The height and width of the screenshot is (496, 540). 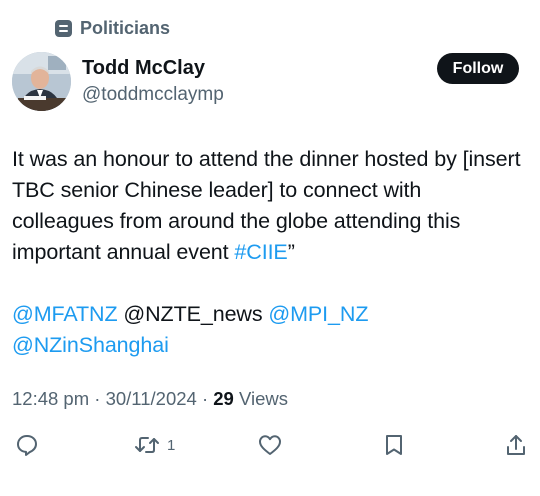 I want to click on reply-icon, so click(x=27, y=445).